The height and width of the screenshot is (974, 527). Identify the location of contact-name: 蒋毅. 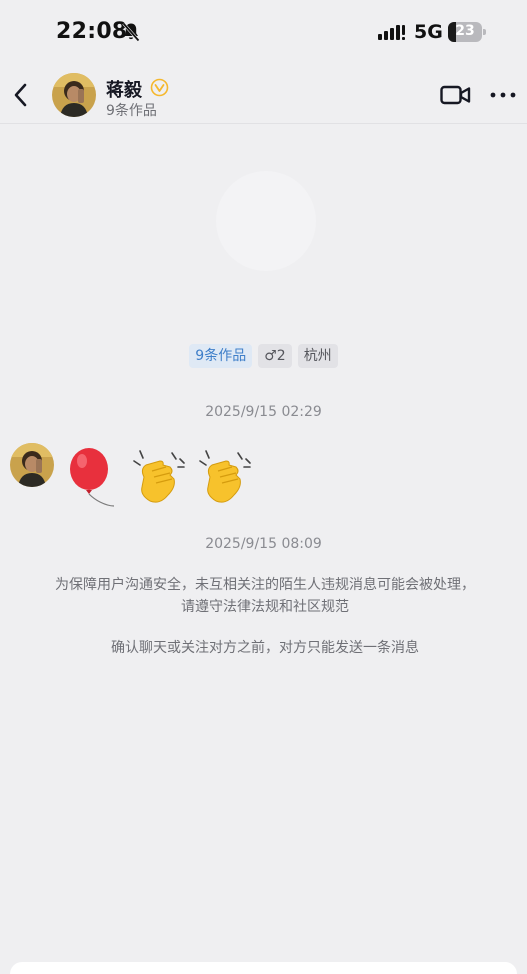
(124, 90).